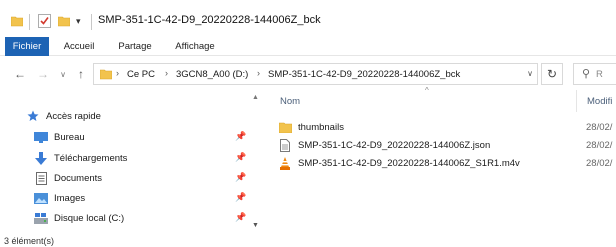  I want to click on status-item-count: 3 élément(s), so click(29, 241).